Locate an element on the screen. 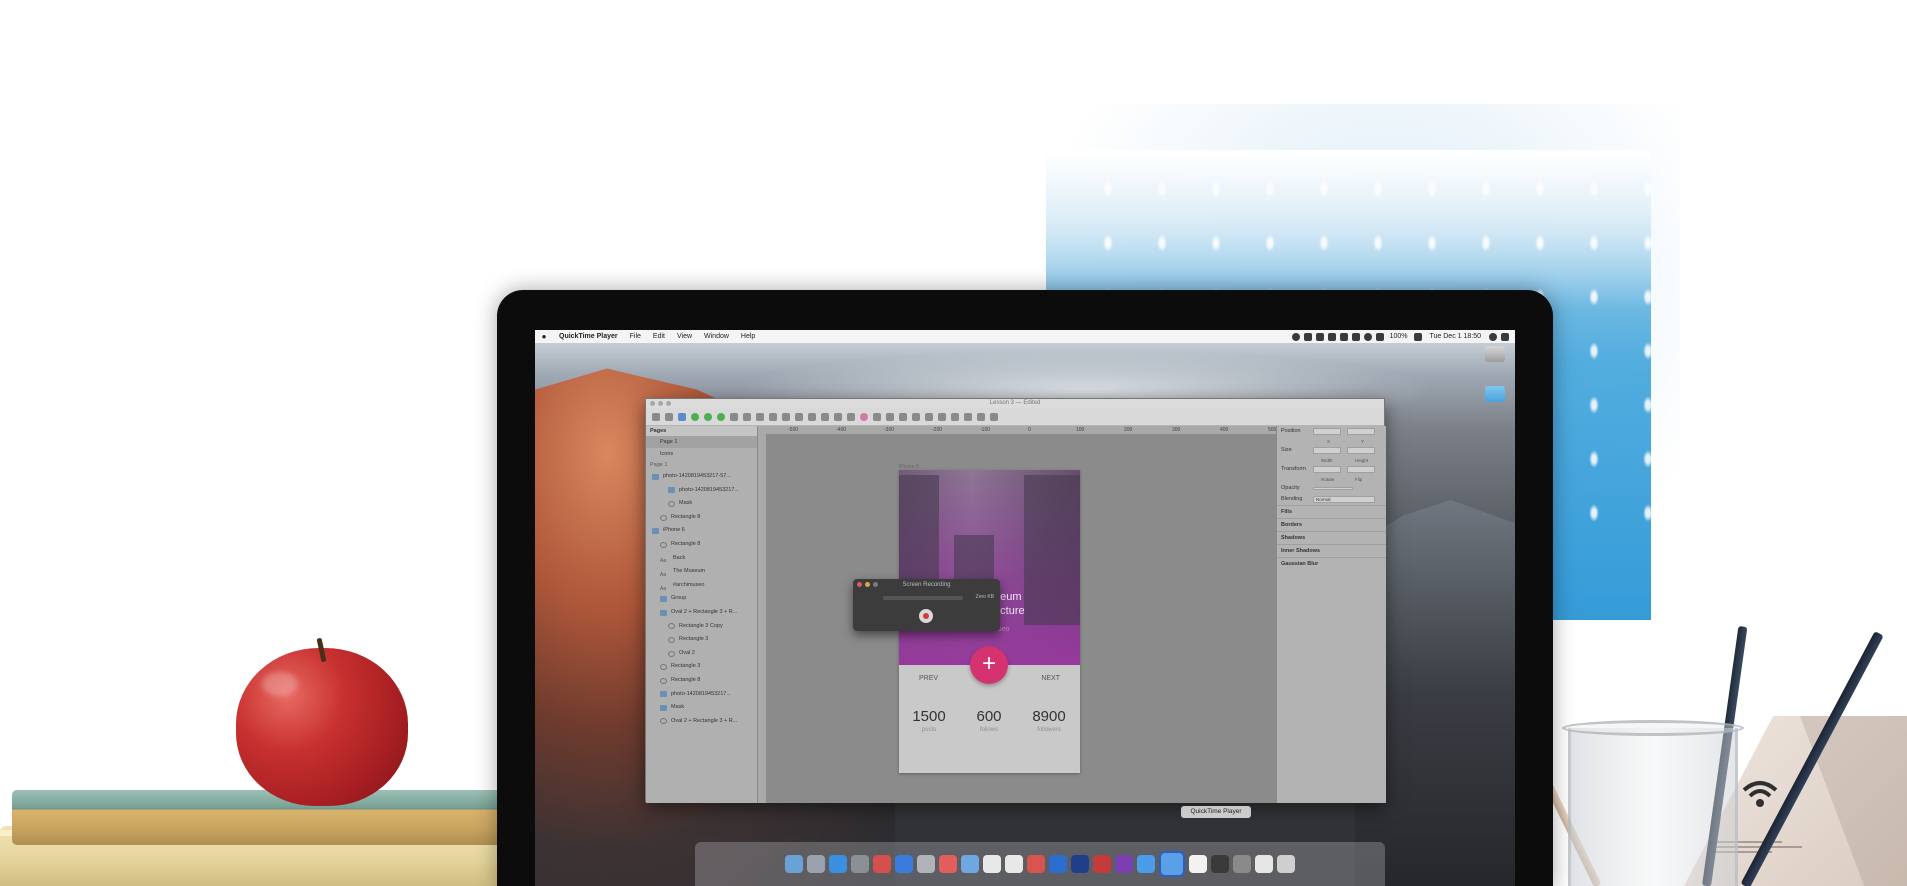  page-item-page-1: Page 1 is located at coordinates (701, 442).